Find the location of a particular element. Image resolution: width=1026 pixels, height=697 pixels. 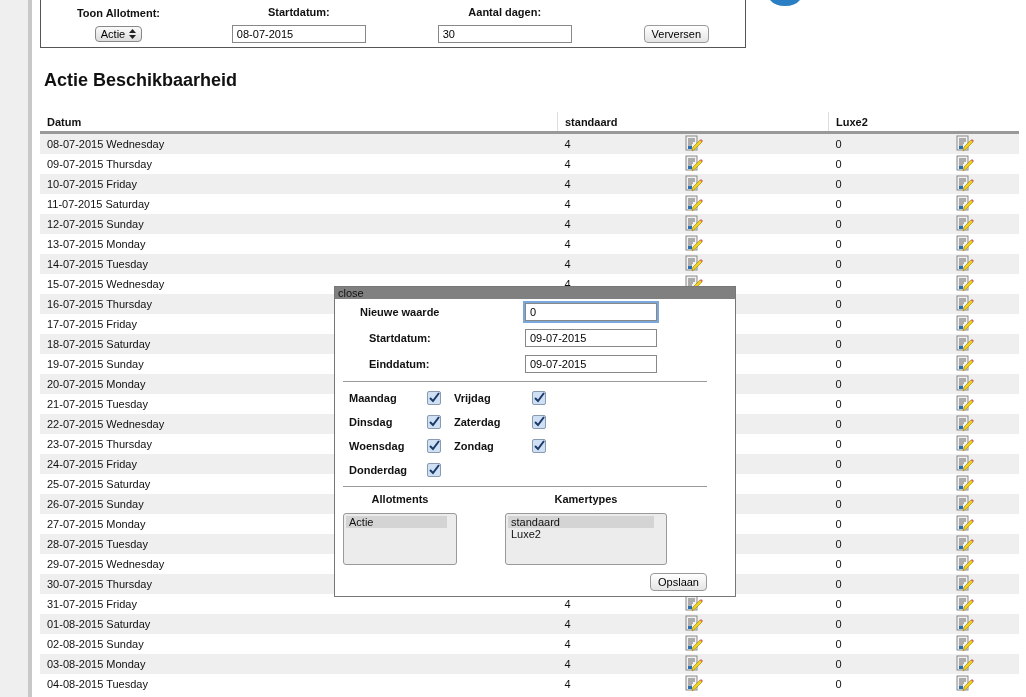

date-cell: 18-07-2015 Saturday is located at coordinates (99, 344).